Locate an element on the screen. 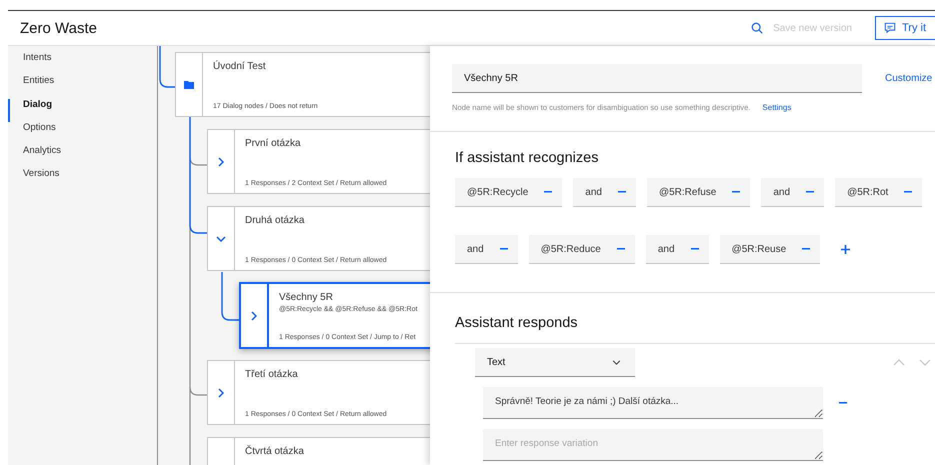  condition-chip: @5R:Reuse is located at coordinates (770, 249).